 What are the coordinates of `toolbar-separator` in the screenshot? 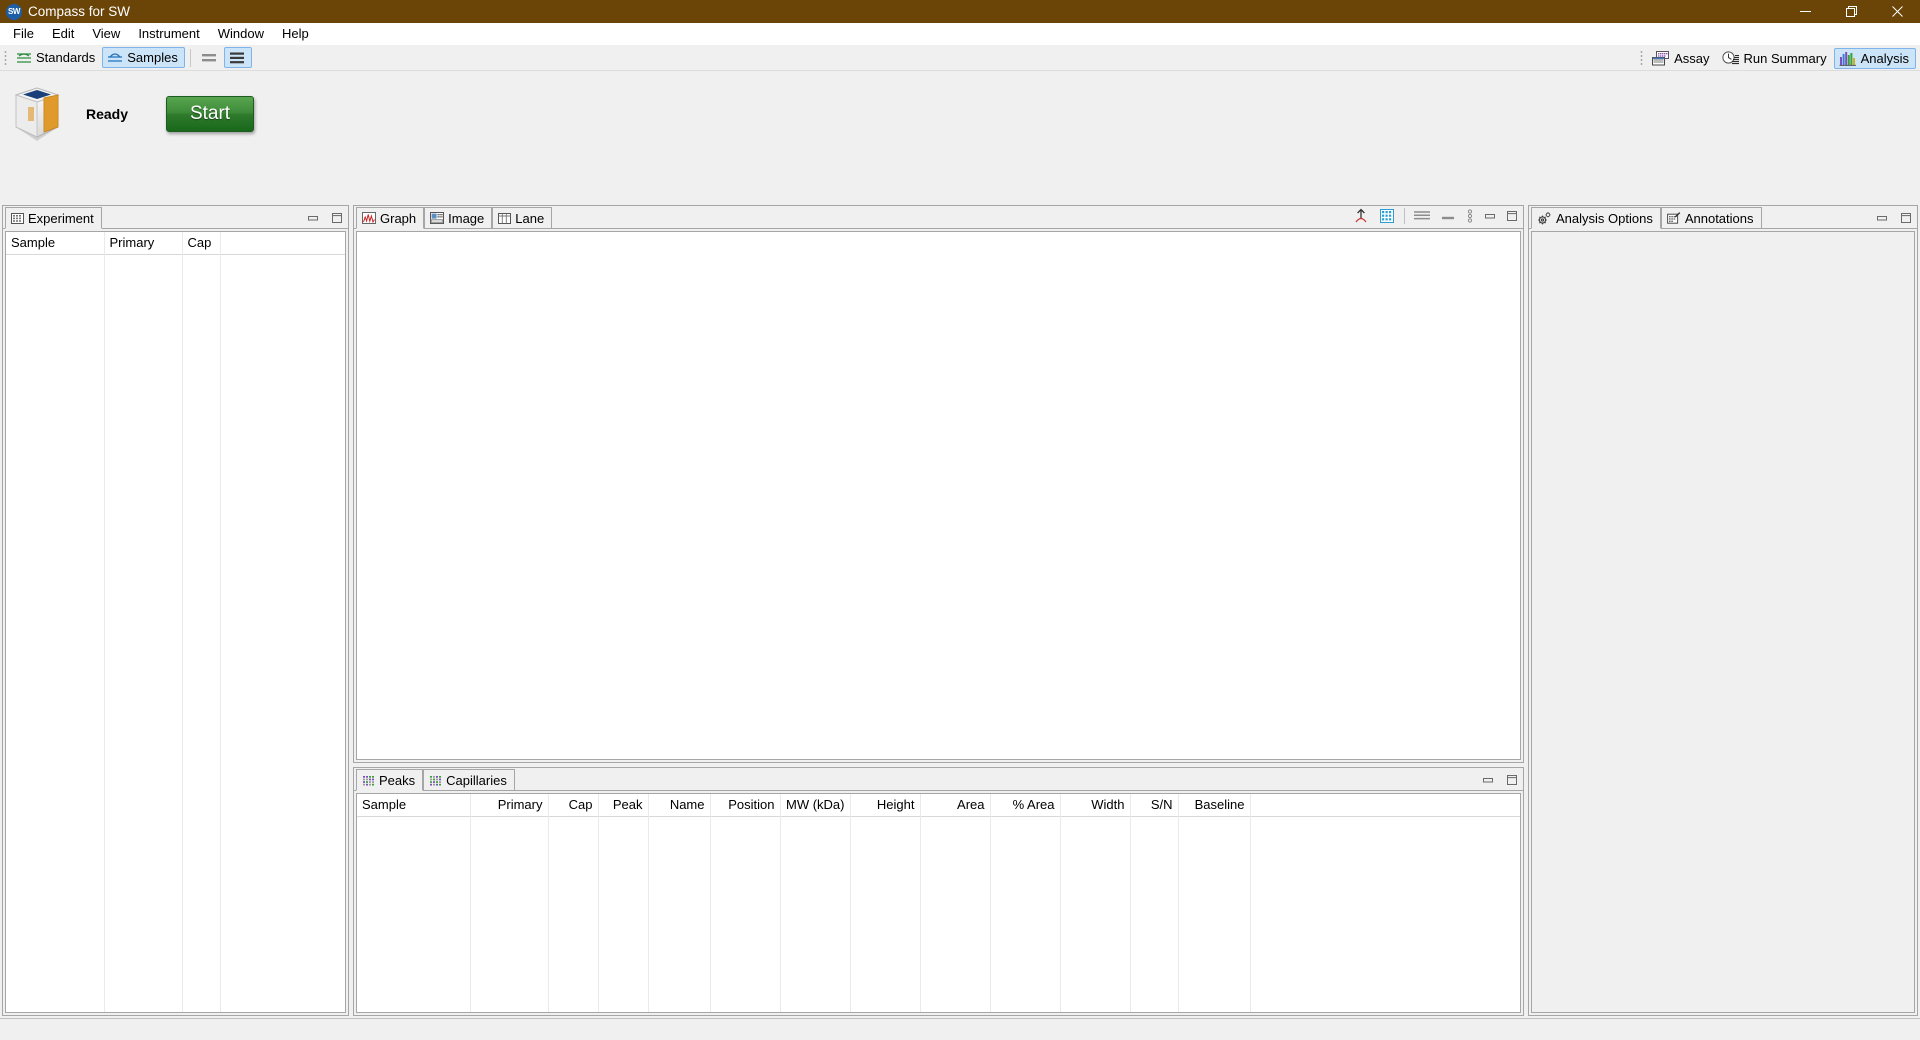 It's located at (190, 57).